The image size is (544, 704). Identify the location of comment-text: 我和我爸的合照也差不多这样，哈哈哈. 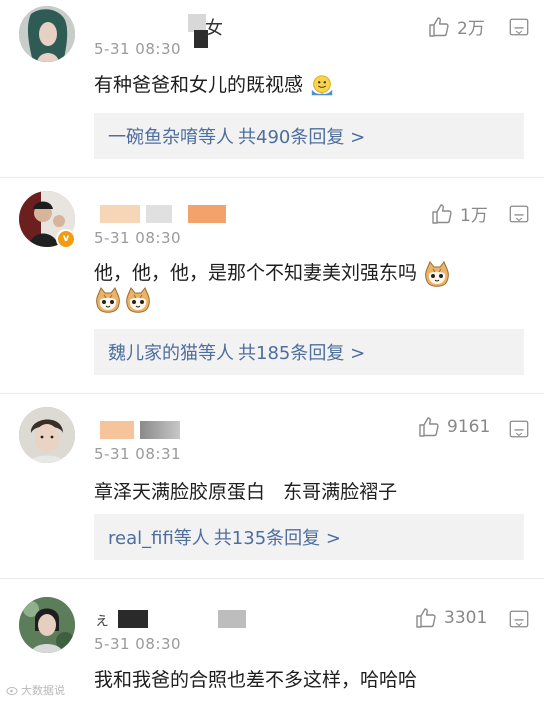
(256, 680).